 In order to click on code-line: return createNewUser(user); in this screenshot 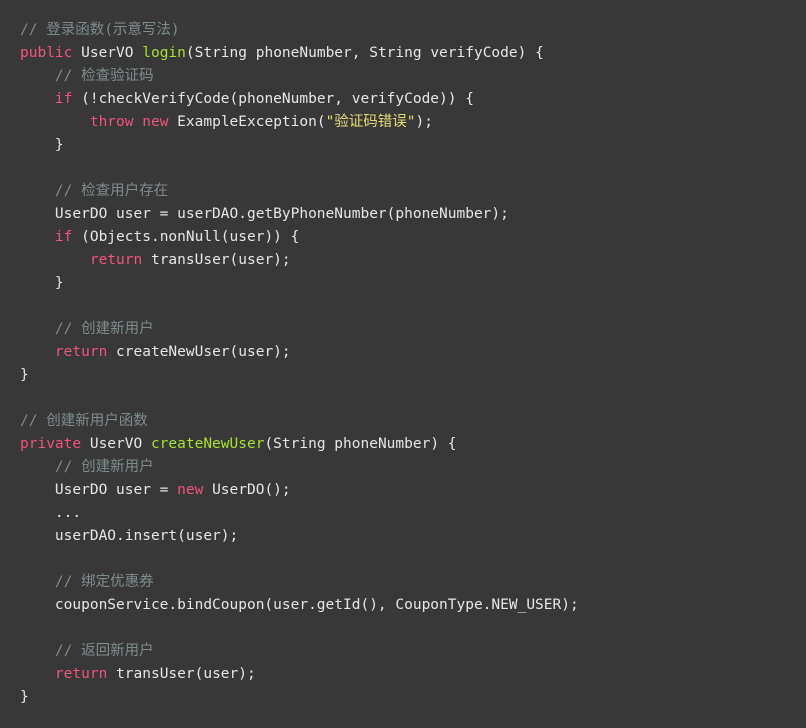, I will do `click(413, 352)`.